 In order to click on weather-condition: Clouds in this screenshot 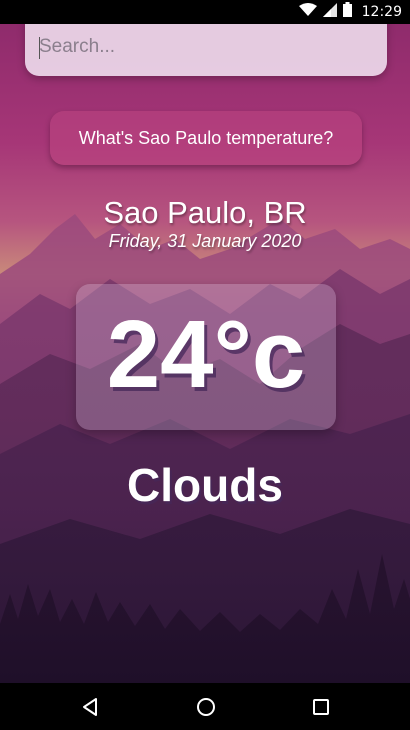, I will do `click(205, 485)`.